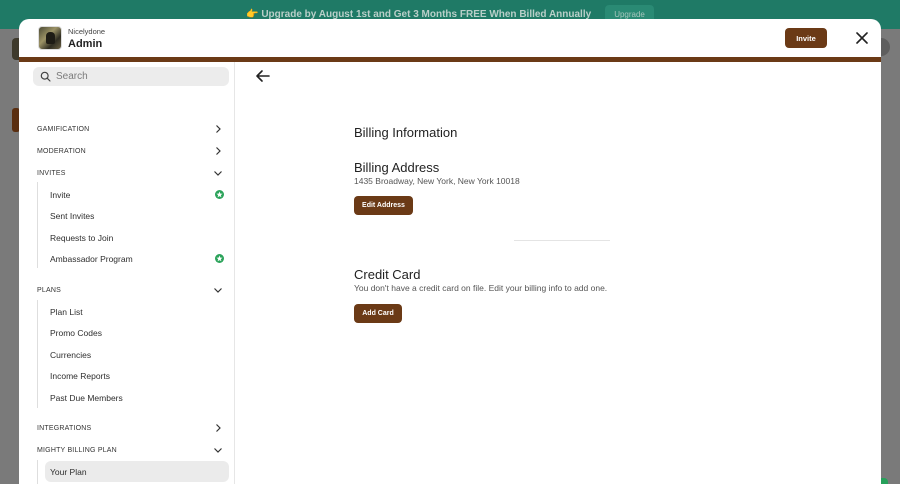 Image resolution: width=900 pixels, height=484 pixels. What do you see at coordinates (71, 354) in the screenshot?
I see `sidebar-item-label: Currencies` at bounding box center [71, 354].